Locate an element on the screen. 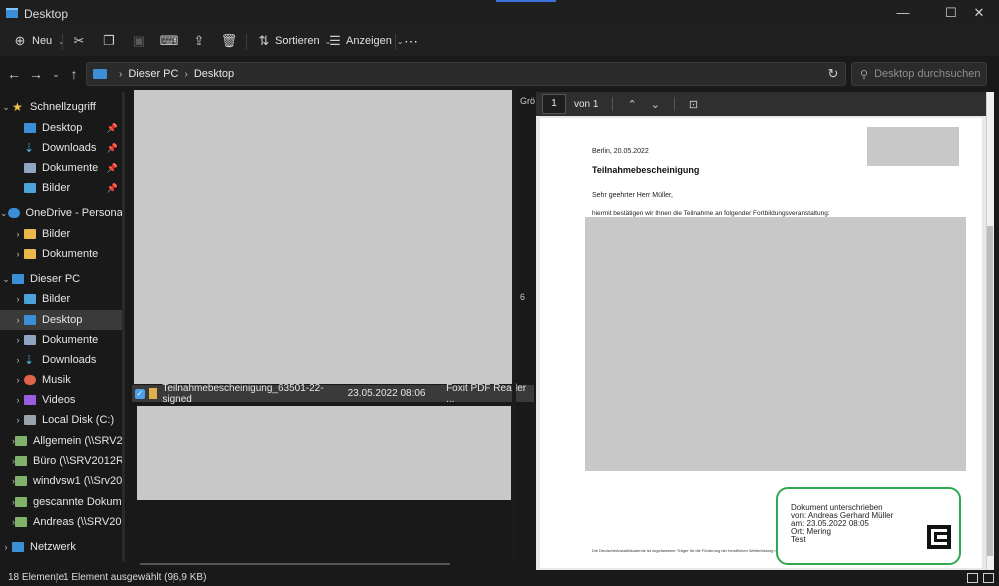  copy-icon: ❐ is located at coordinates (109, 40).